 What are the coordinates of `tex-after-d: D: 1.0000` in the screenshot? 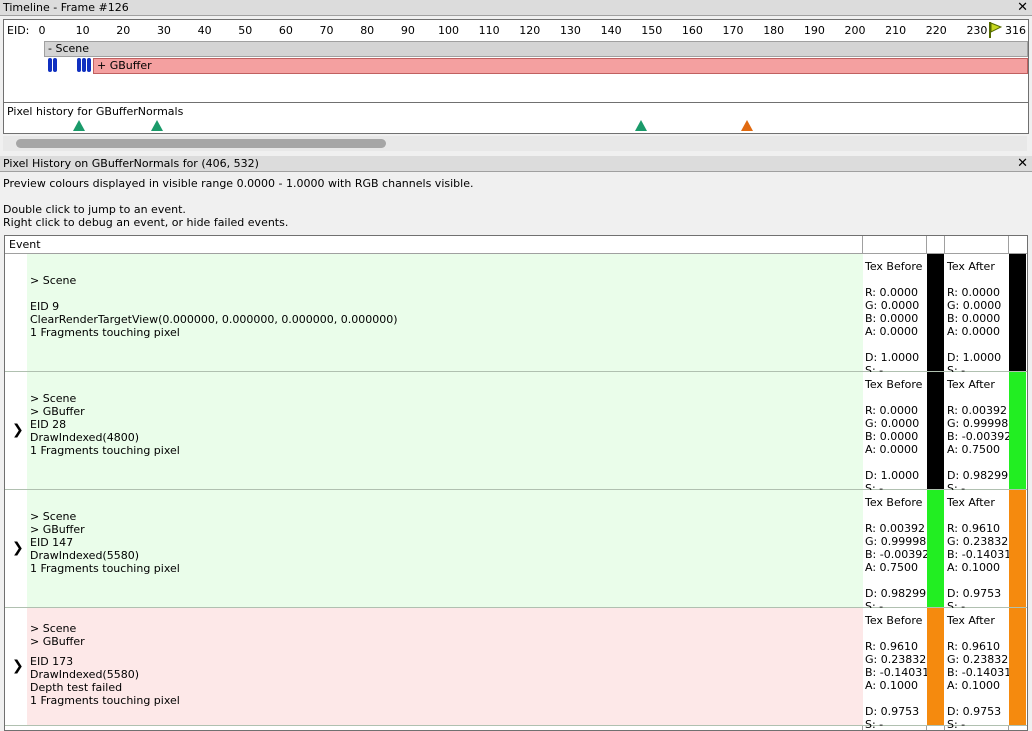 It's located at (974, 357).